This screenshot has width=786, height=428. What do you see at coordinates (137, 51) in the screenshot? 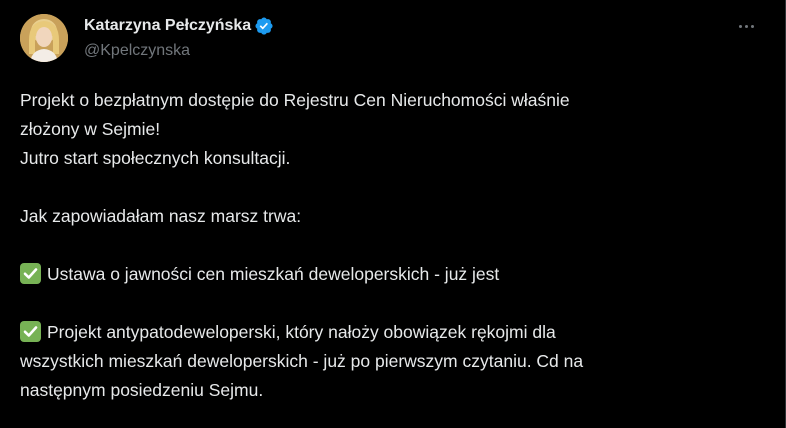
I see `author-handle: @Kpelczynska` at bounding box center [137, 51].